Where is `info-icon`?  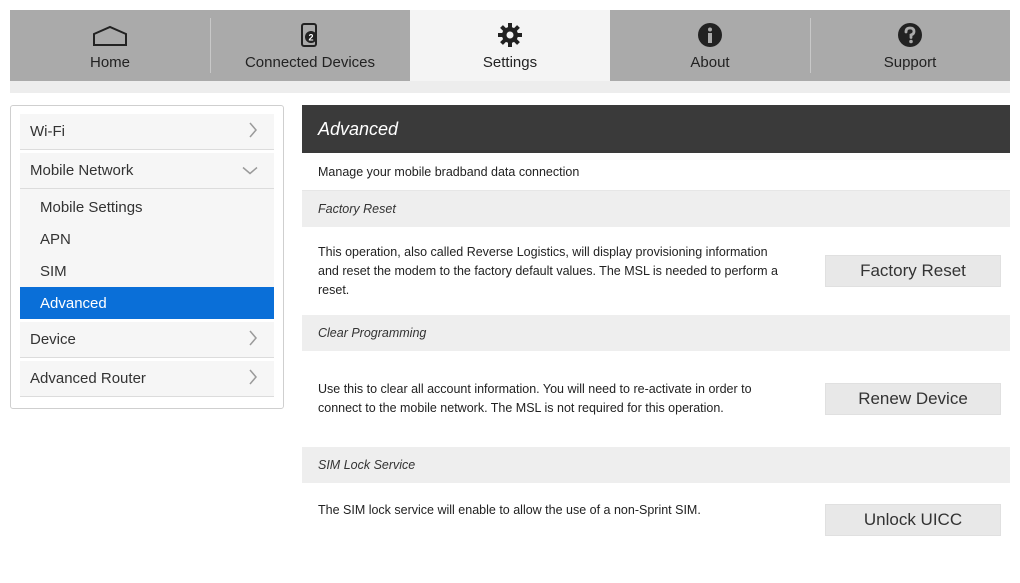
info-icon is located at coordinates (710, 35).